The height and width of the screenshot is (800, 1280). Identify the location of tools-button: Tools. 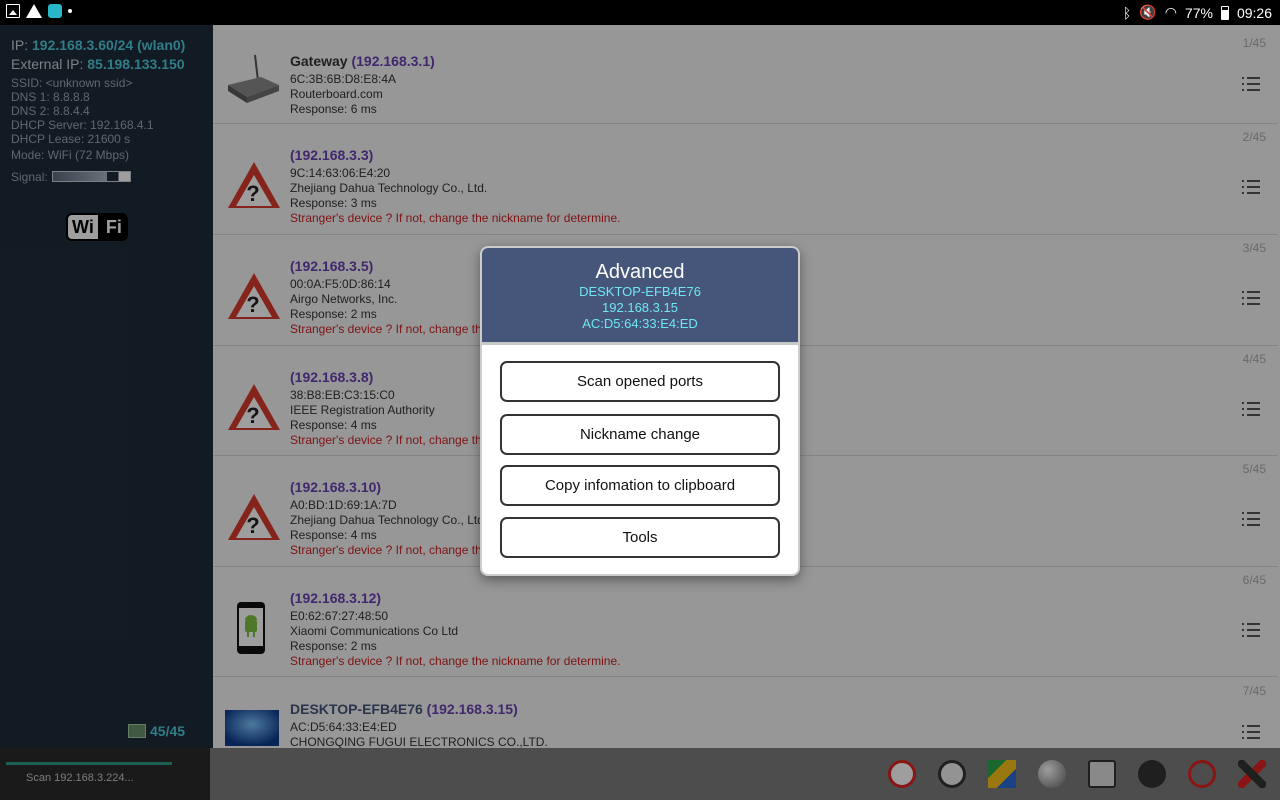
(640, 537).